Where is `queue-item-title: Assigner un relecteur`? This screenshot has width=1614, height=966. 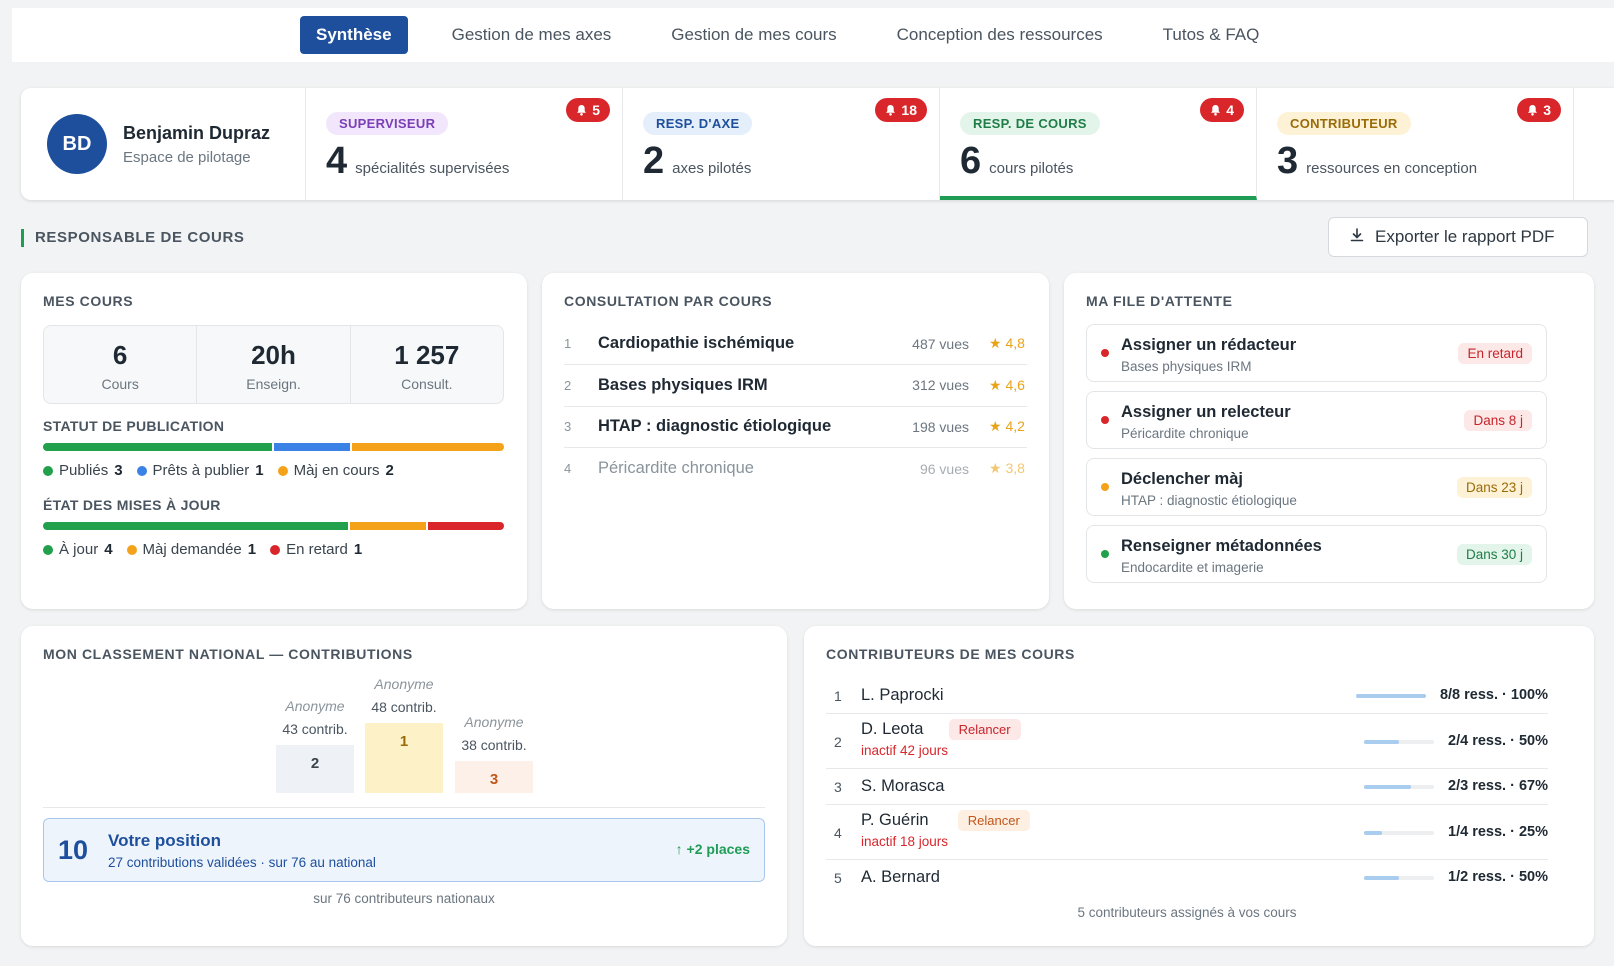 queue-item-title: Assigner un relecteur is located at coordinates (1206, 412).